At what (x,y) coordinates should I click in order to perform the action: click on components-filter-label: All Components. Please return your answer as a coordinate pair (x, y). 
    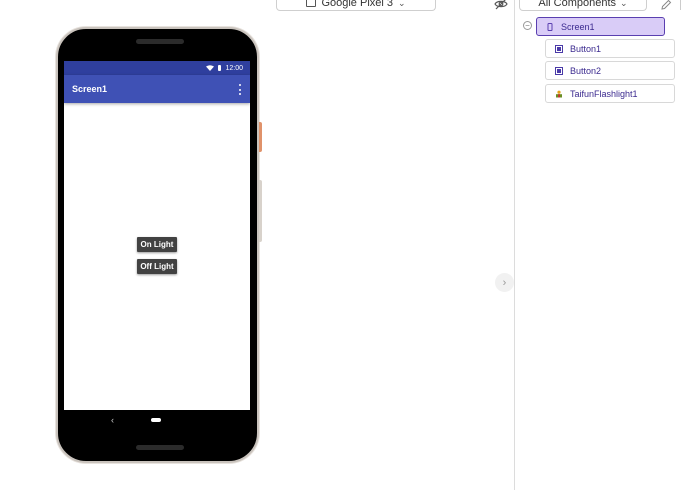
    Looking at the image, I should click on (577, 4).